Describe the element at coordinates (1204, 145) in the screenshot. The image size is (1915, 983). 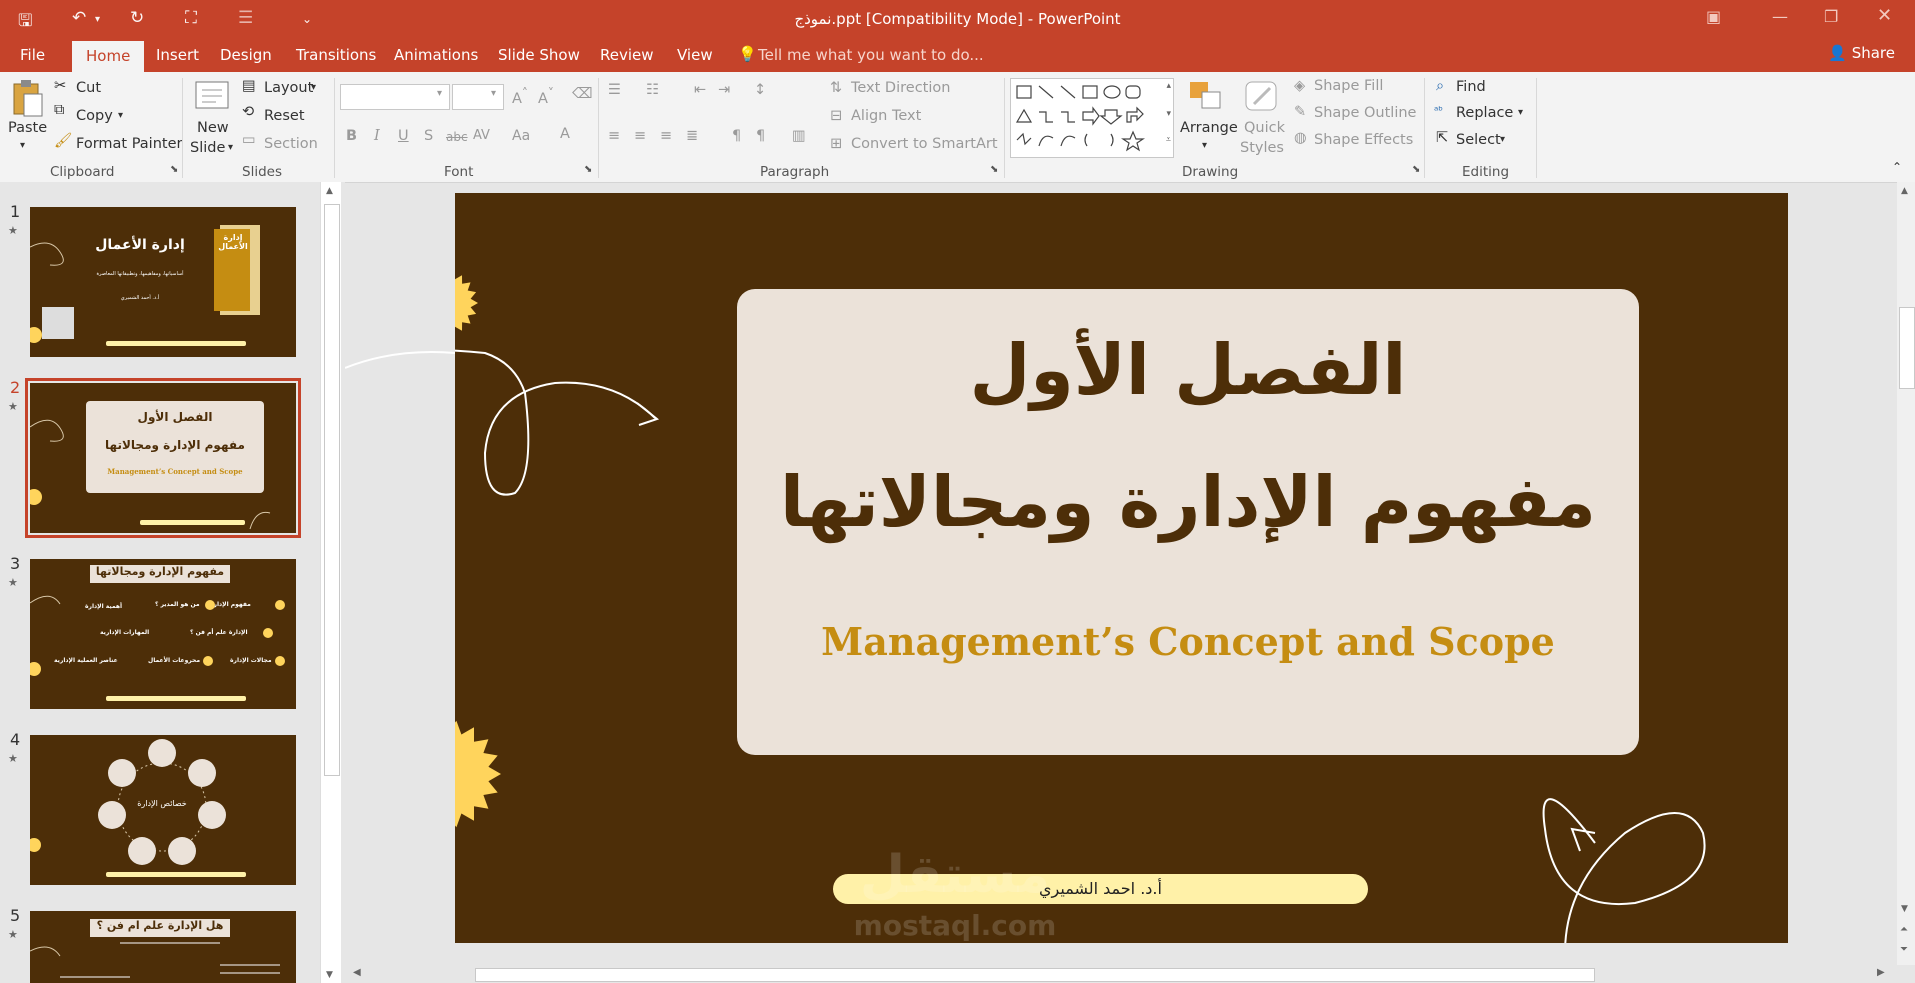
I see `arrange-dropdown-icon: ▾` at that location.